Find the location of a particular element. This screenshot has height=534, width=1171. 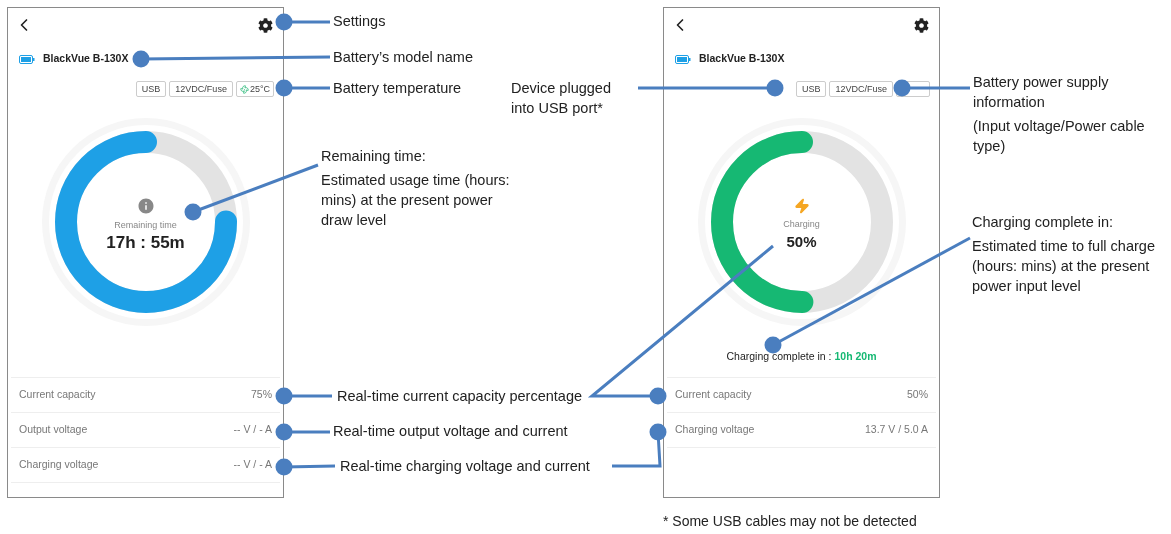

callout-title: Settings is located at coordinates (359, 21).